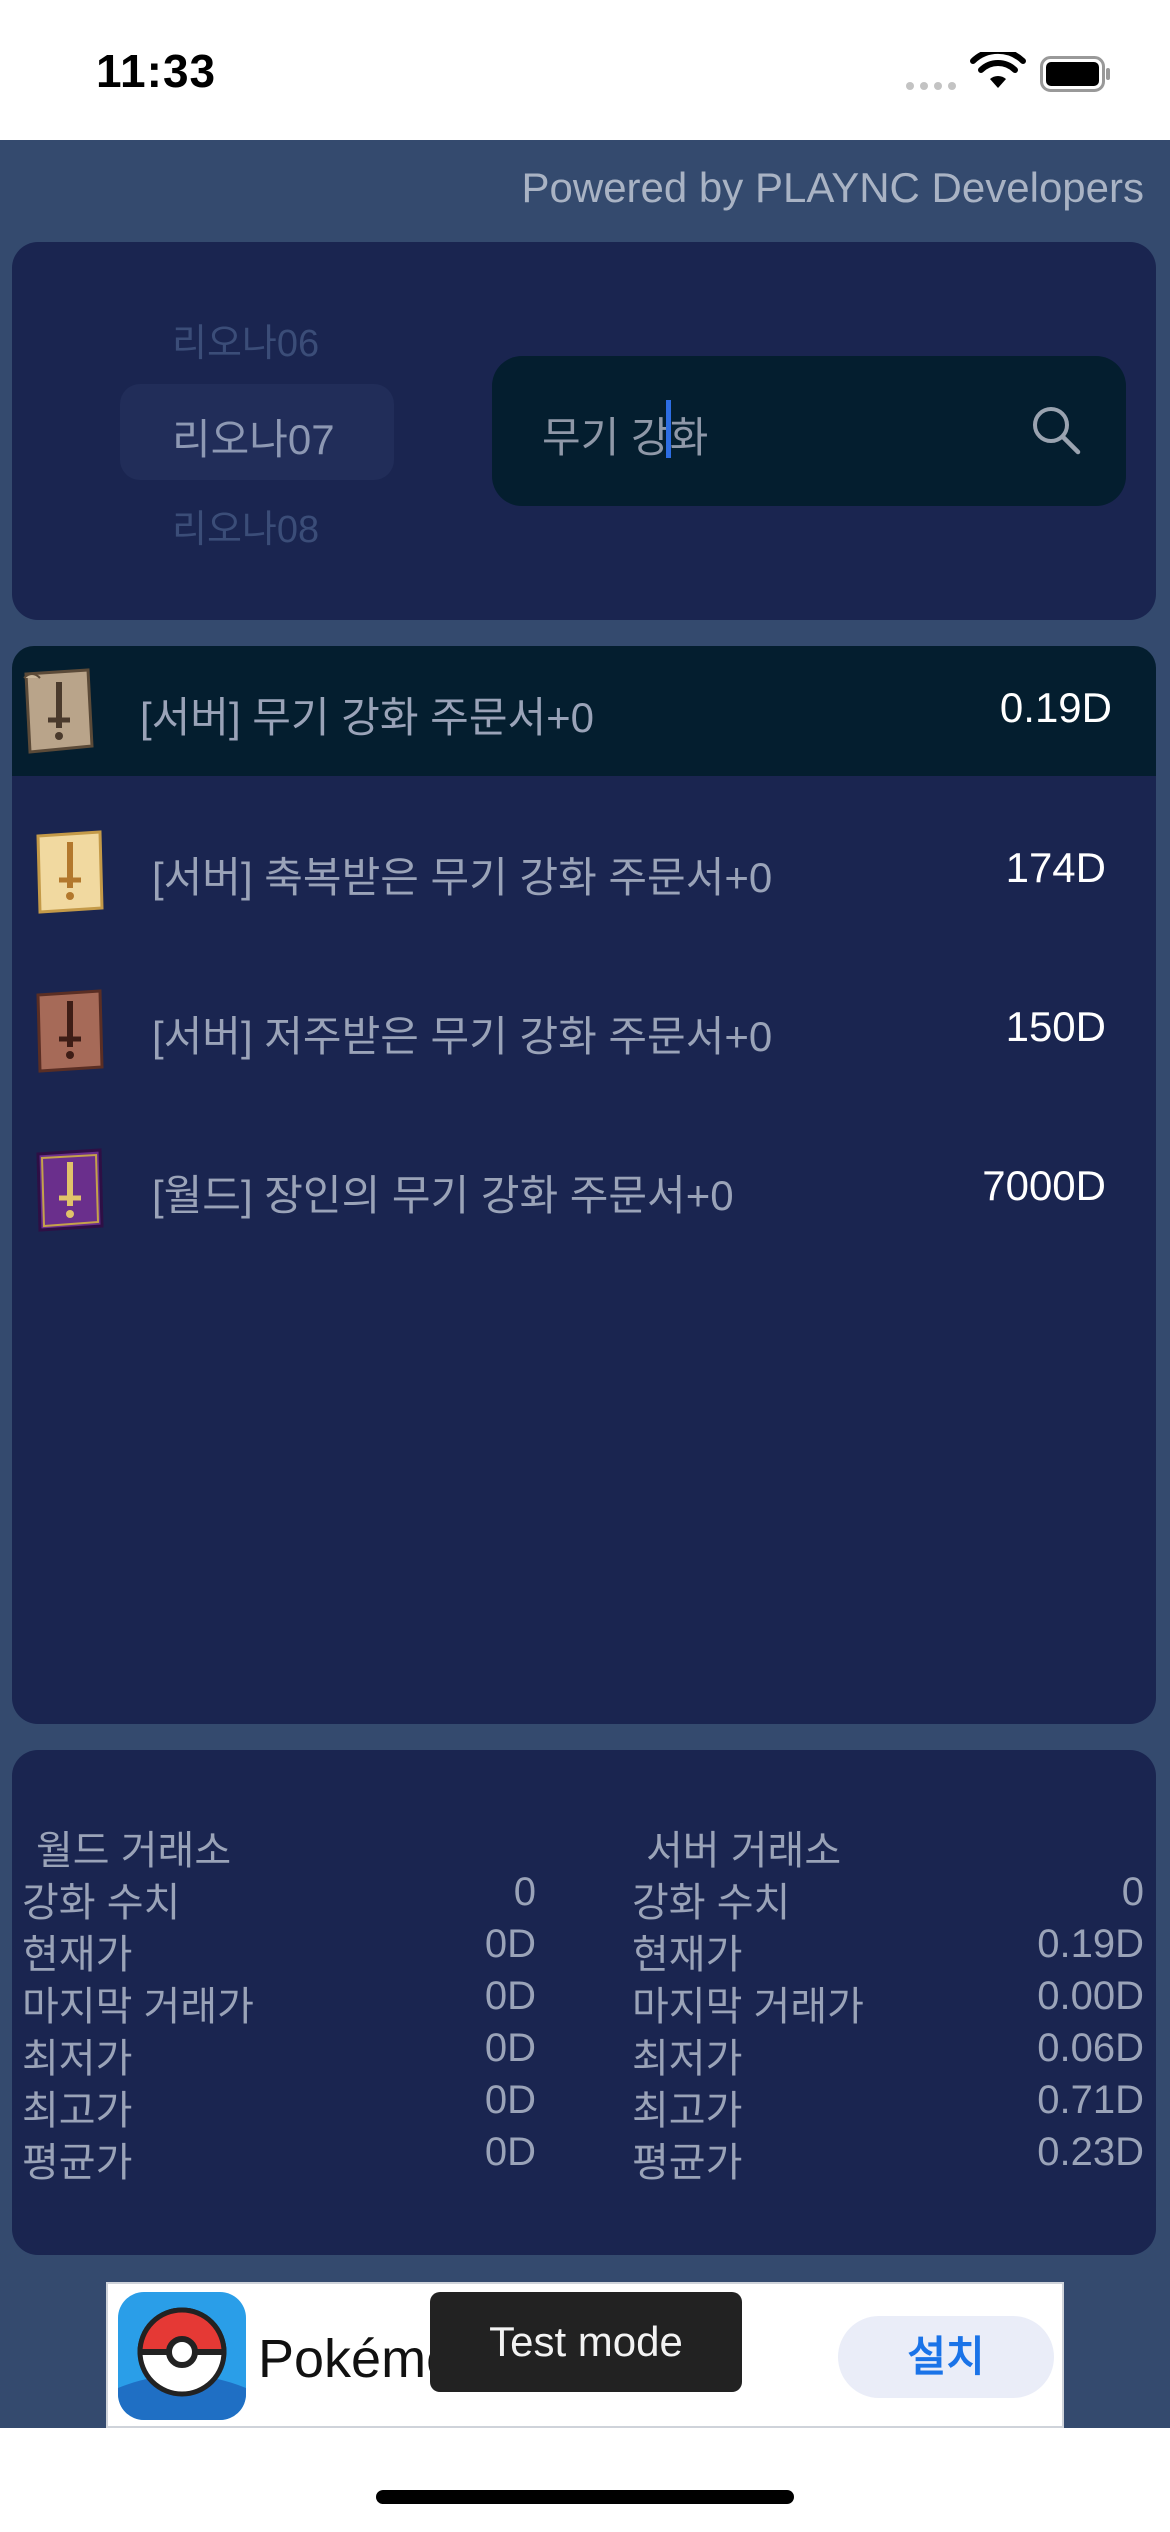 The image size is (1170, 2532). Describe the element at coordinates (443, 1195) in the screenshot. I see `item-name: [월드] 장인의 무기 강화 주문서+0` at that location.